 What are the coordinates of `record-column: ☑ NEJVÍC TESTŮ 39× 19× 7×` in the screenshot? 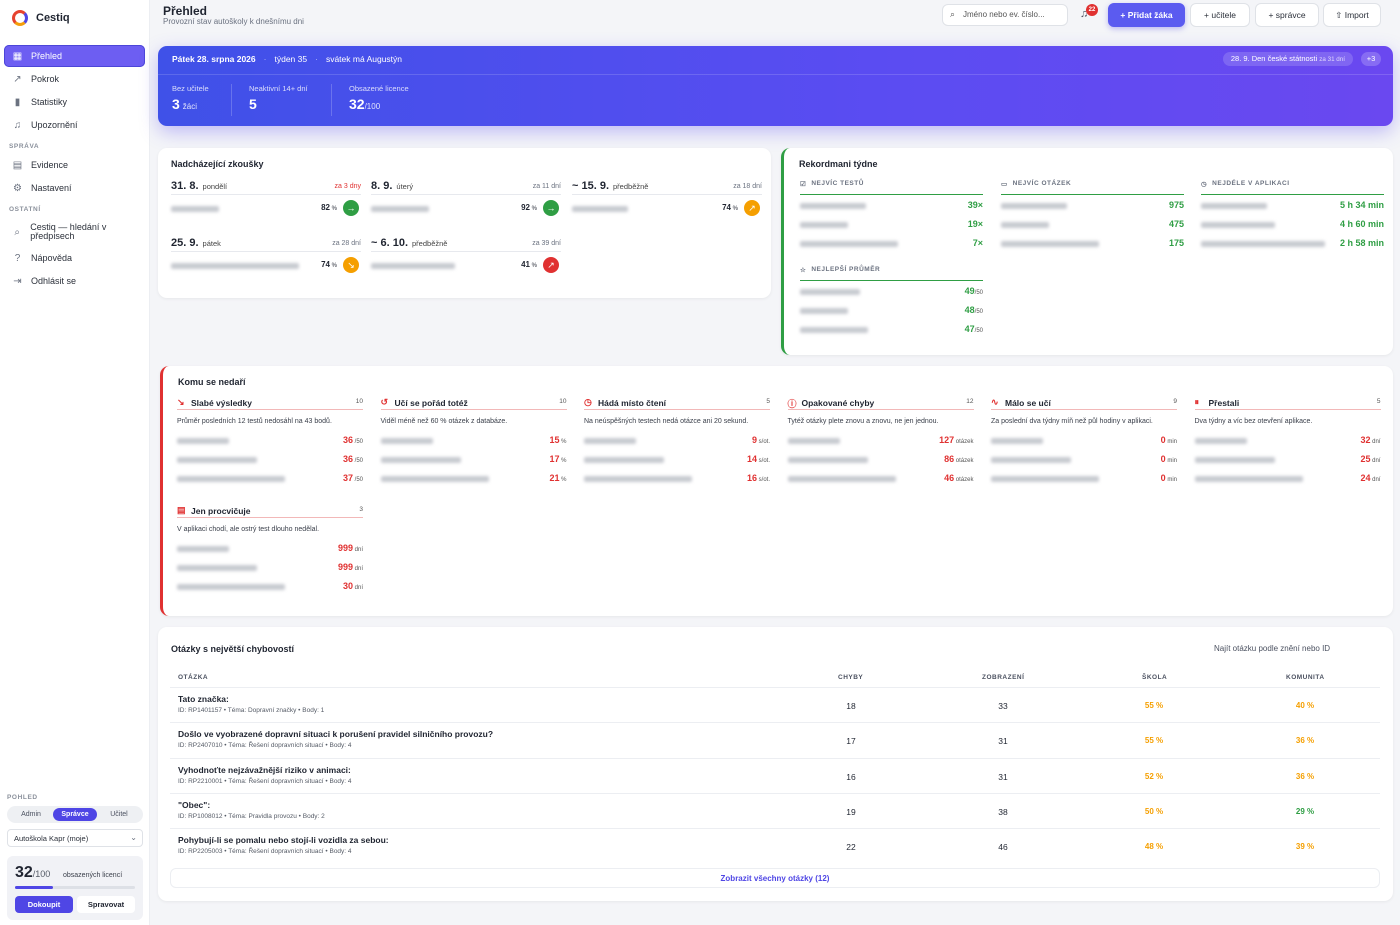 It's located at (891, 216).